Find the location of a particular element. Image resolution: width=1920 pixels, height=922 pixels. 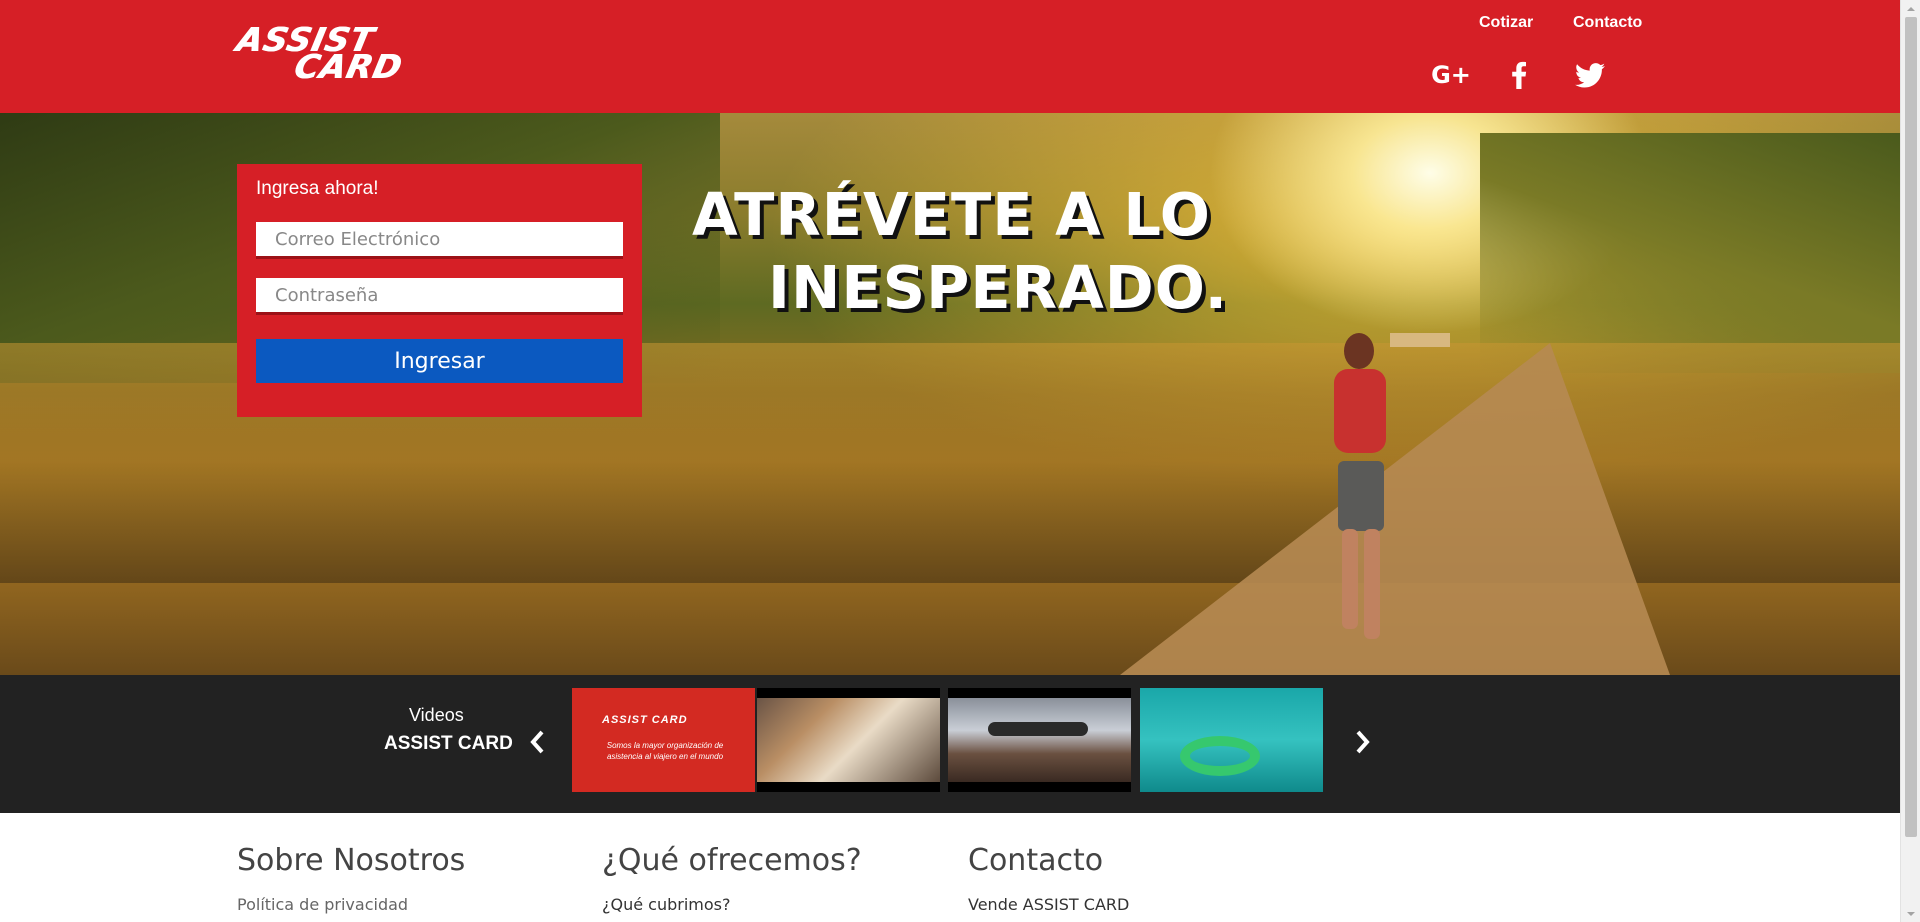

assist-card-logo: ASSIST CARD is located at coordinates (340, 53).